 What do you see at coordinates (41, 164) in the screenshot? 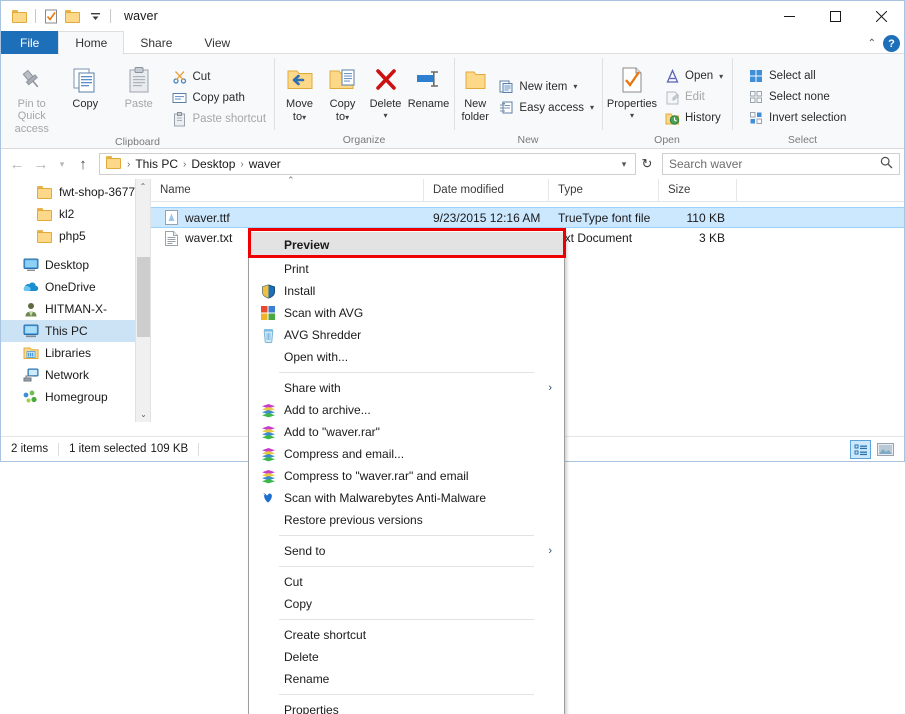
I see `forward-arrow-icon: →` at bounding box center [41, 164].